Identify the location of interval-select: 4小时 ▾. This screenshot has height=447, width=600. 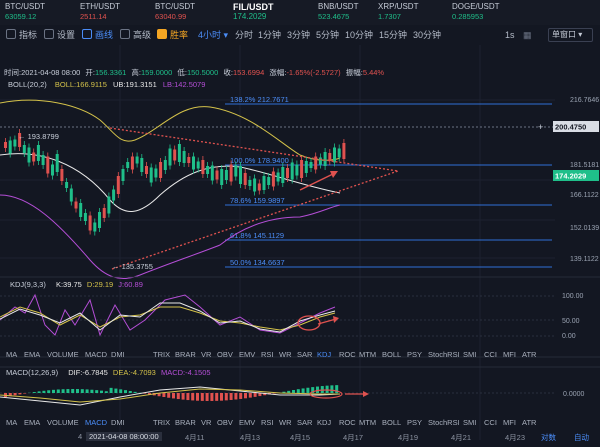
(213, 35).